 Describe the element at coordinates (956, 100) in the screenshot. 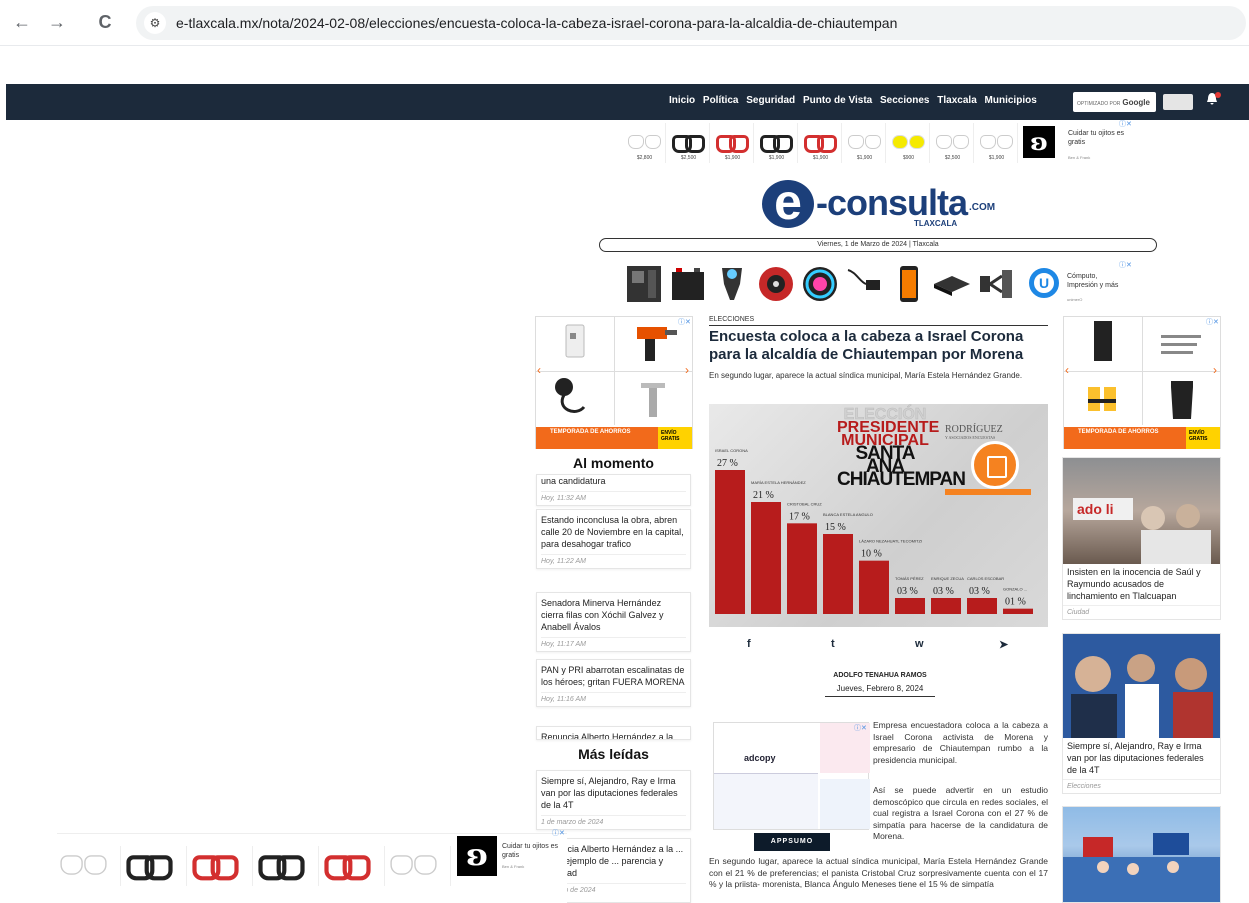

I see `nav-item-tlaxcala: Tlaxcala` at that location.